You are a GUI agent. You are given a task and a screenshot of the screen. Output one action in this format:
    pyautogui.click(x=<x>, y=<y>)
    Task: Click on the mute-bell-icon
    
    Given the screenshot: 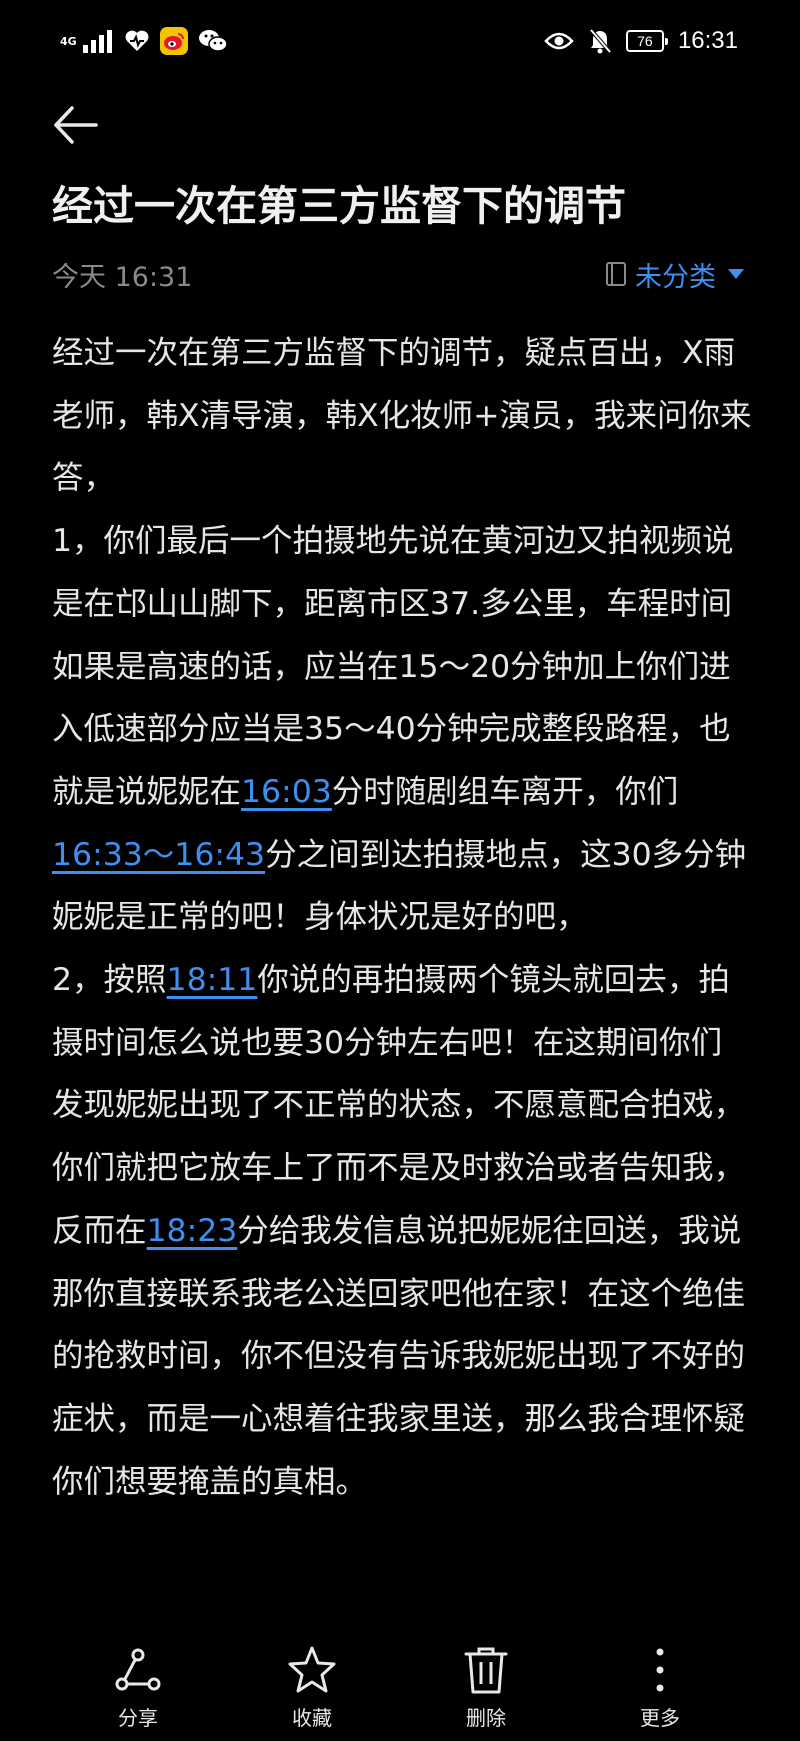 What is the action you would take?
    pyautogui.click(x=600, y=41)
    